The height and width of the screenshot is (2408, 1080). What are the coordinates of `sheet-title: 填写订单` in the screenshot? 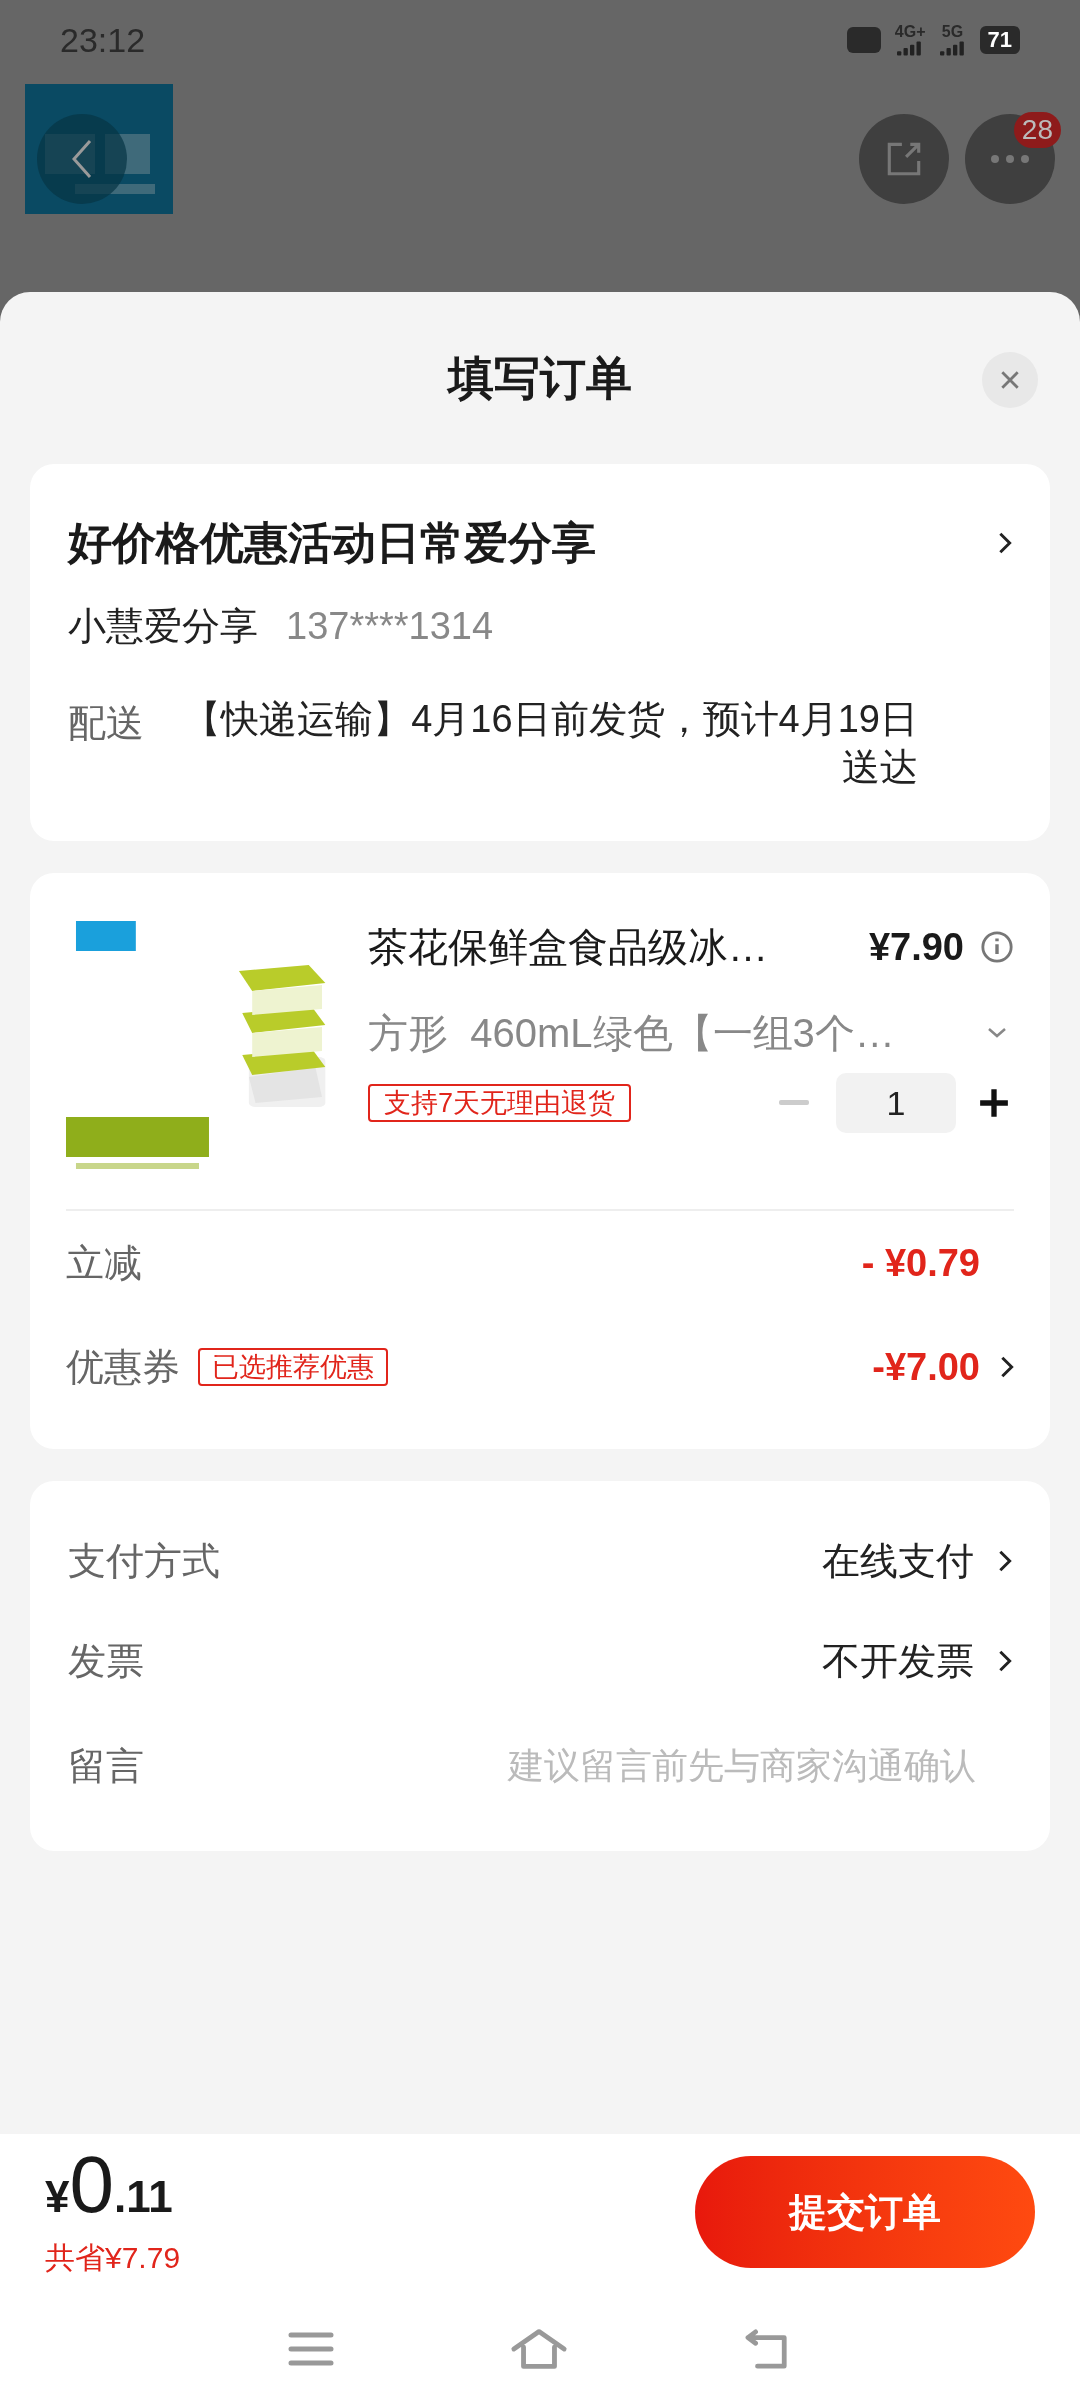 It's located at (540, 378).